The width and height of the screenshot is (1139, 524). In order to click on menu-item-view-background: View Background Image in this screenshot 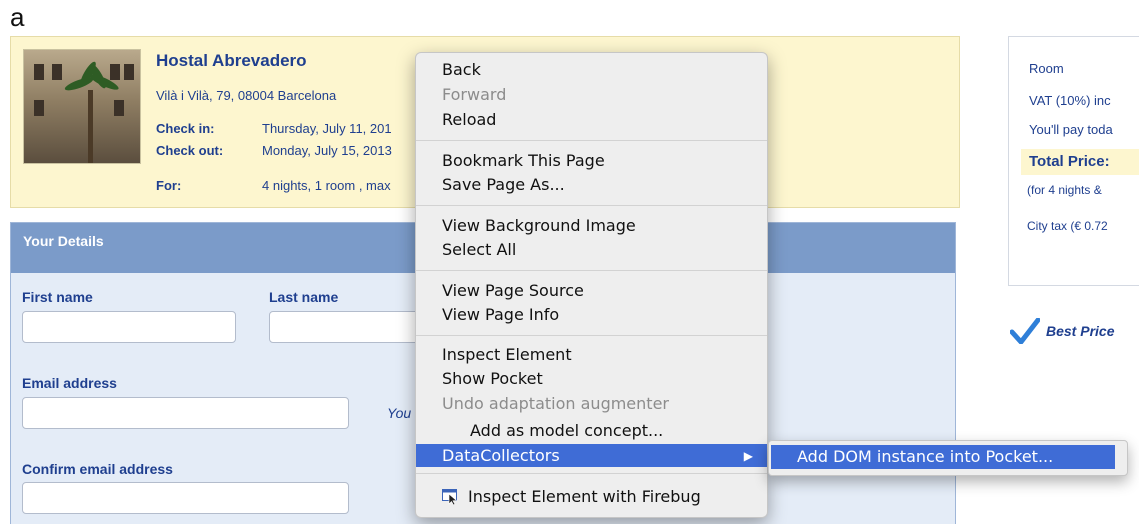, I will do `click(591, 226)`.